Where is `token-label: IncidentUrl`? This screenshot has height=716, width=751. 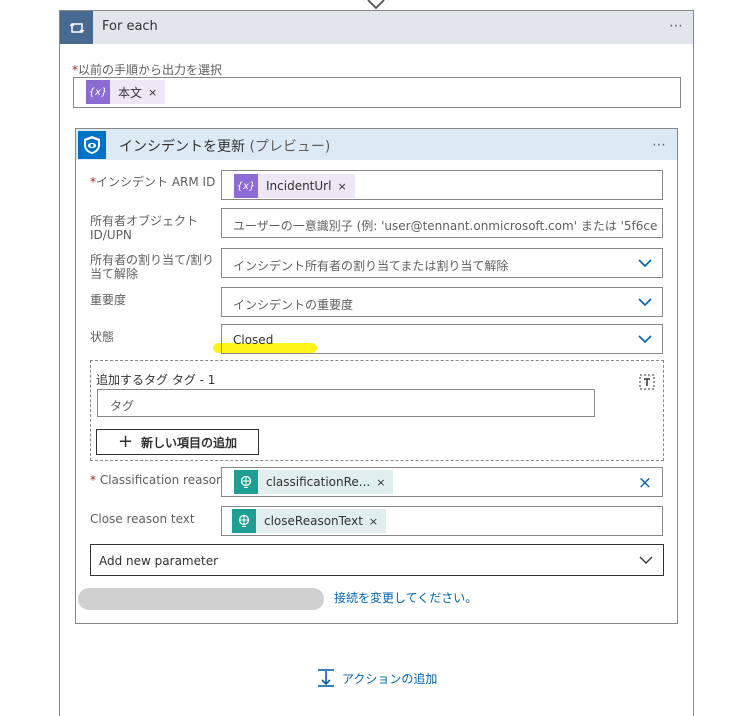 token-label: IncidentUrl is located at coordinates (299, 186).